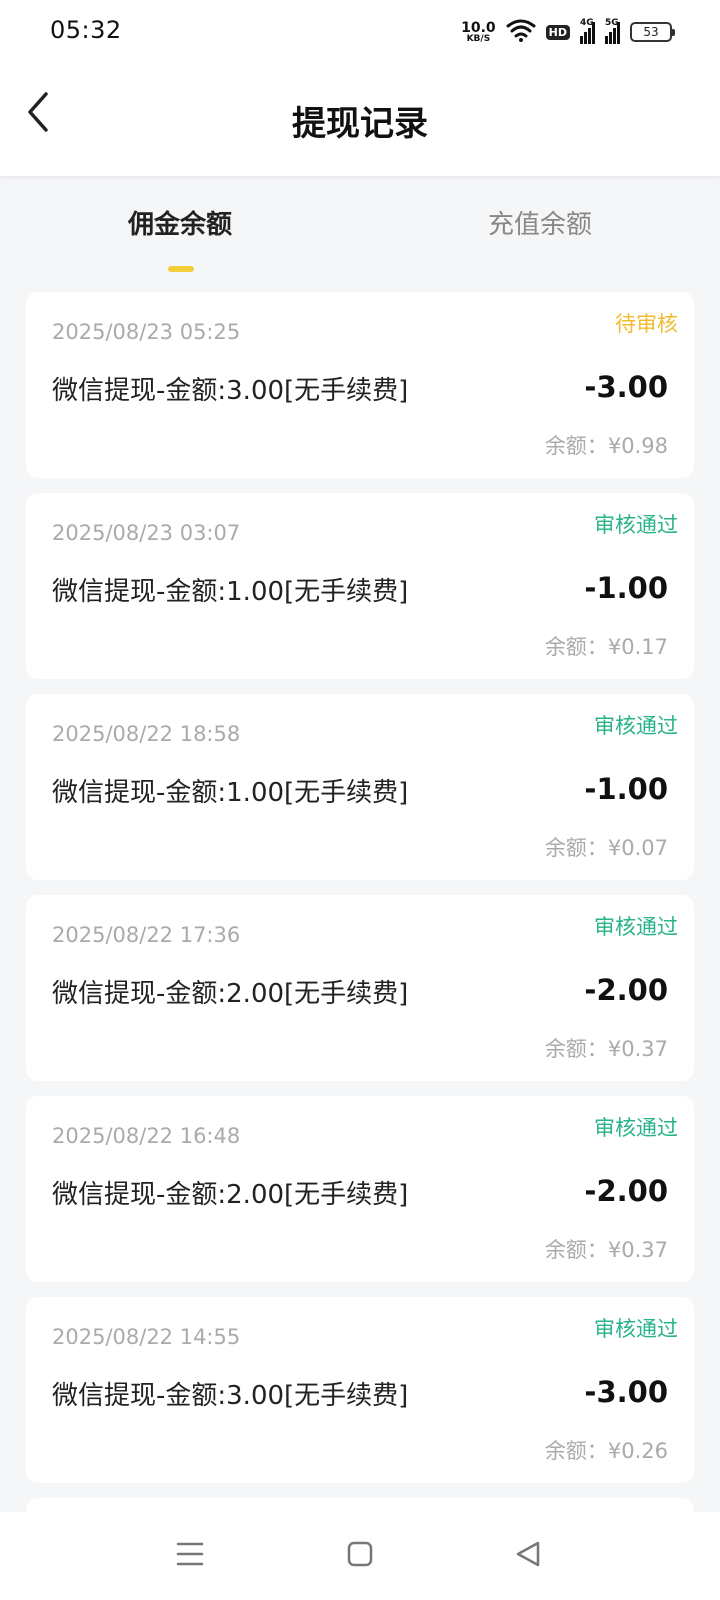  I want to click on status-time: 05:32, so click(86, 30).